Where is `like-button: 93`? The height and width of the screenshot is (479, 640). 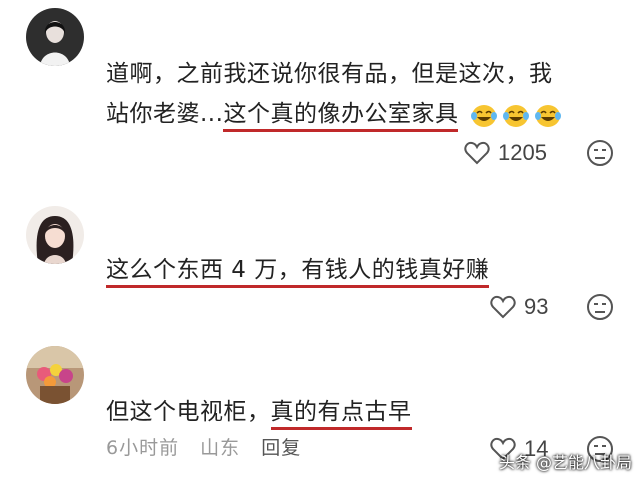 like-button: 93 is located at coordinates (519, 307).